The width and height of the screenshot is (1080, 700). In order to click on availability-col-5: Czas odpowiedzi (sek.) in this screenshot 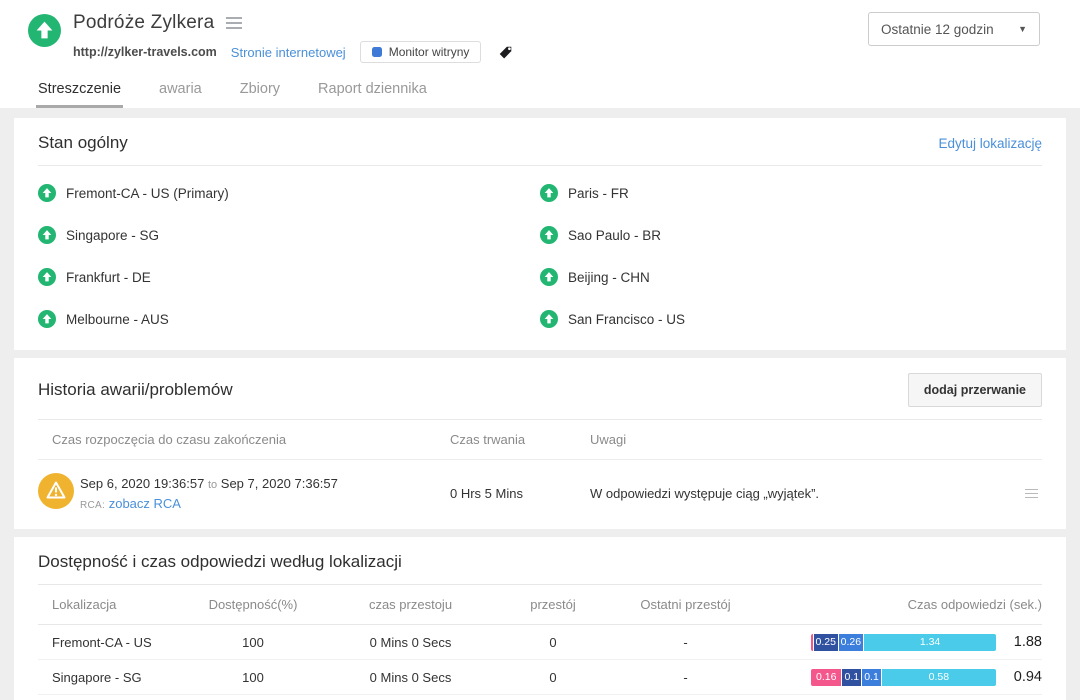, I will do `click(974, 604)`.